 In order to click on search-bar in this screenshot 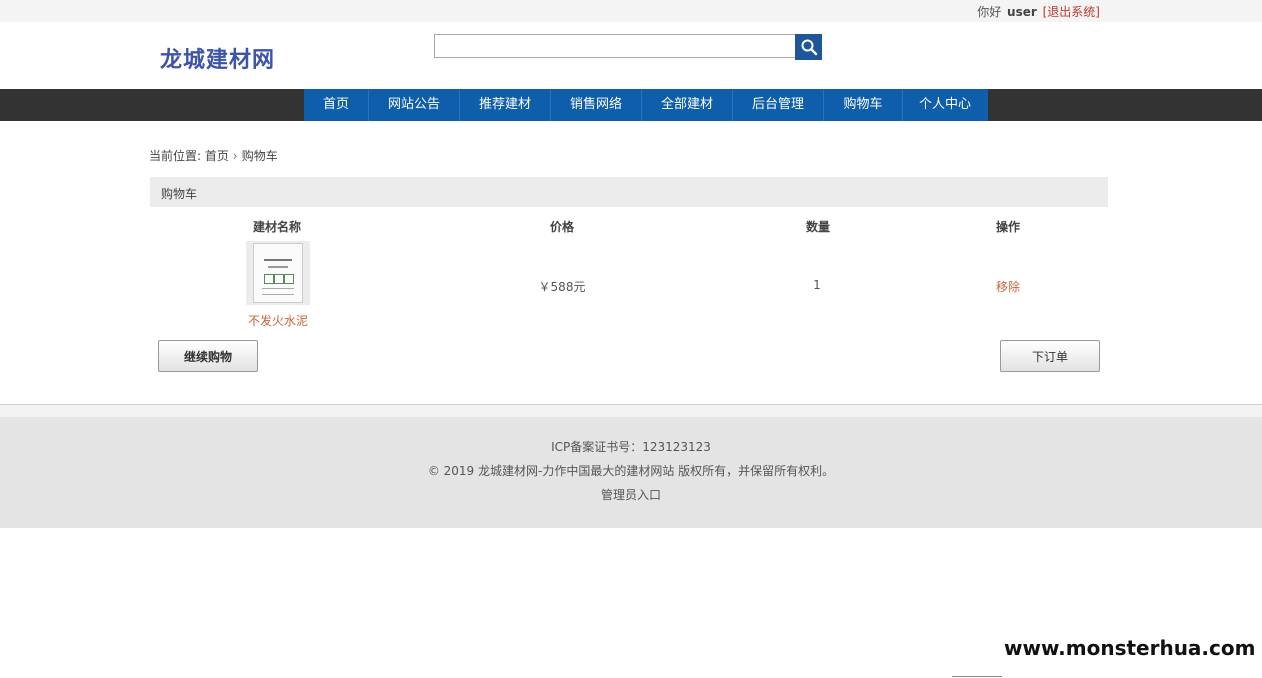, I will do `click(629, 47)`.